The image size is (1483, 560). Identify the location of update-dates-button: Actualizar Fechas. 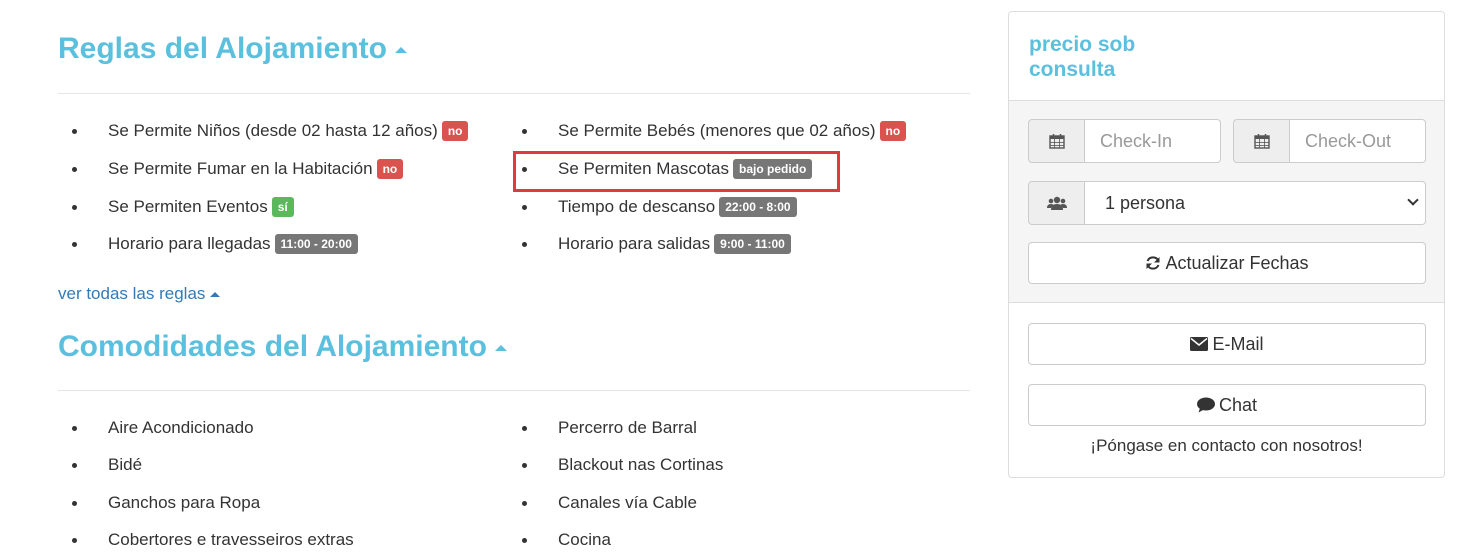
(1227, 263).